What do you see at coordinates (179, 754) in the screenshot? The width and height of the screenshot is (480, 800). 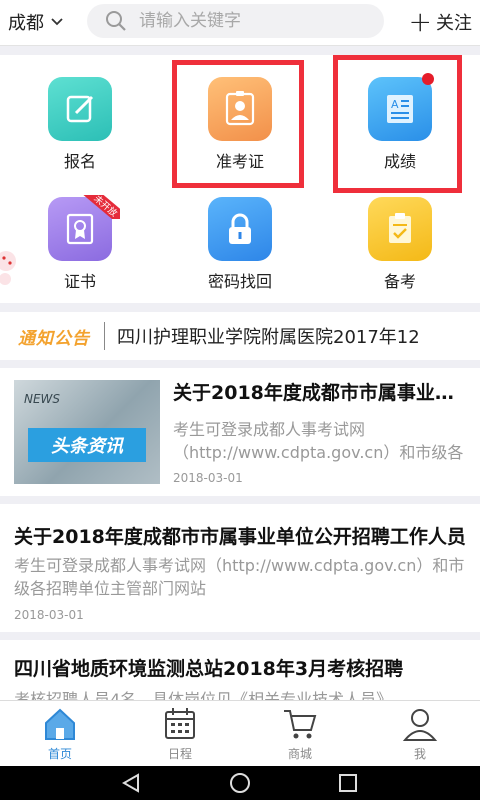 I see `tab-label: 日程` at bounding box center [179, 754].